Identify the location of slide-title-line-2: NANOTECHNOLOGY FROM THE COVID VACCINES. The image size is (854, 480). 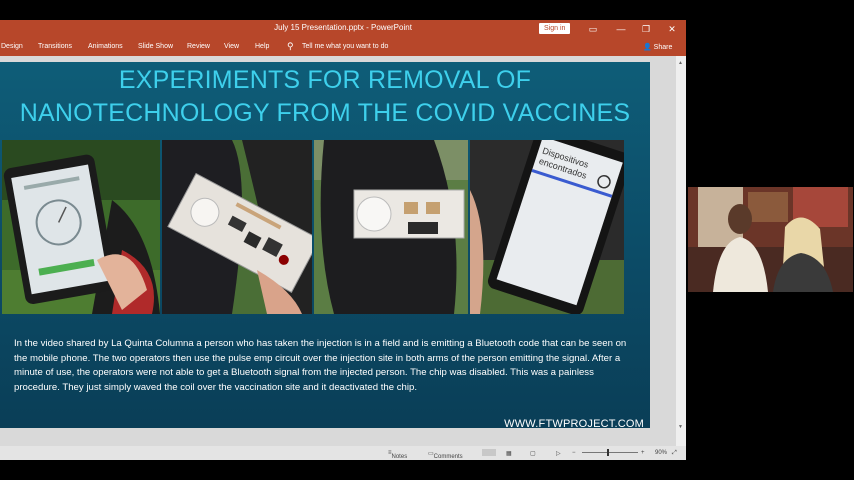
(325, 113).